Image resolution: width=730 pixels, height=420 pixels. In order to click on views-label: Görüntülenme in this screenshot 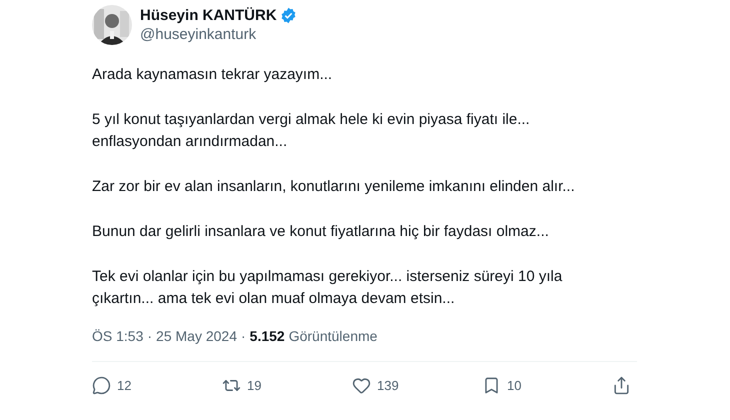, I will do `click(333, 336)`.